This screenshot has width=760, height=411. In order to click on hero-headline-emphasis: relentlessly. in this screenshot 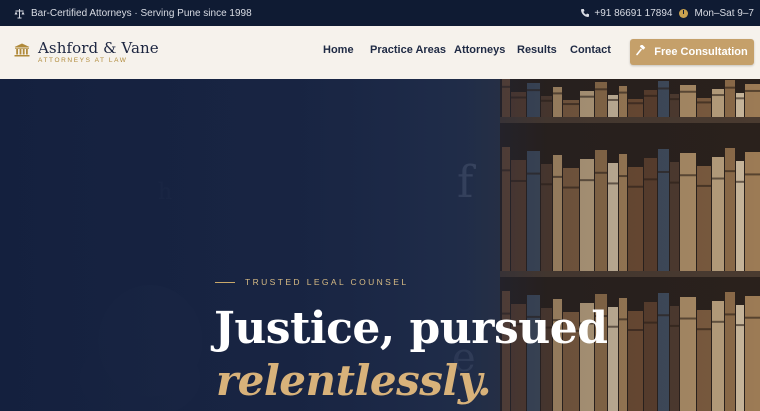, I will do `click(354, 380)`.